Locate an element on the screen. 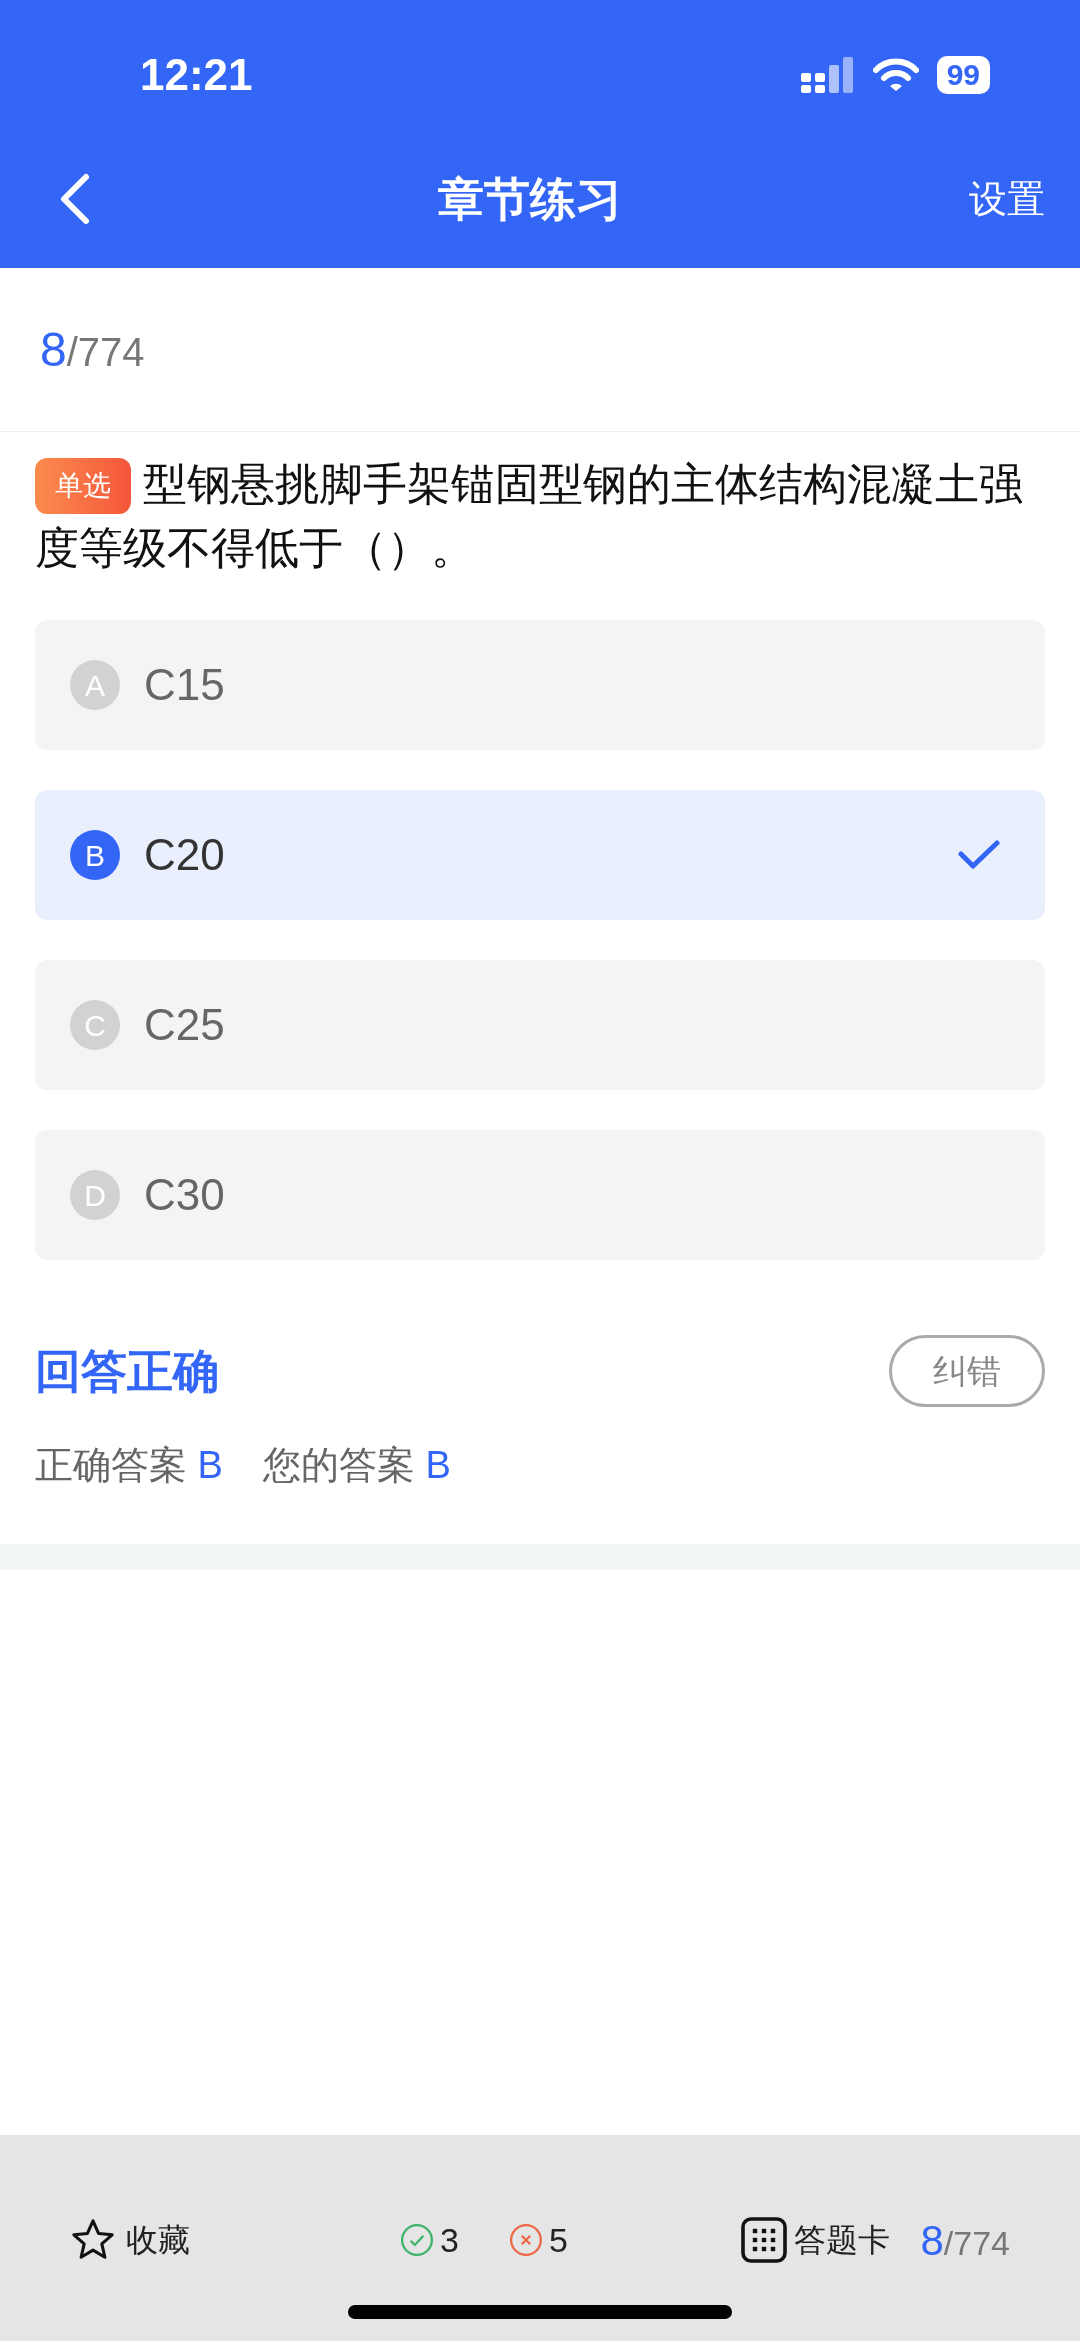  option-text: C25 is located at coordinates (184, 1025).